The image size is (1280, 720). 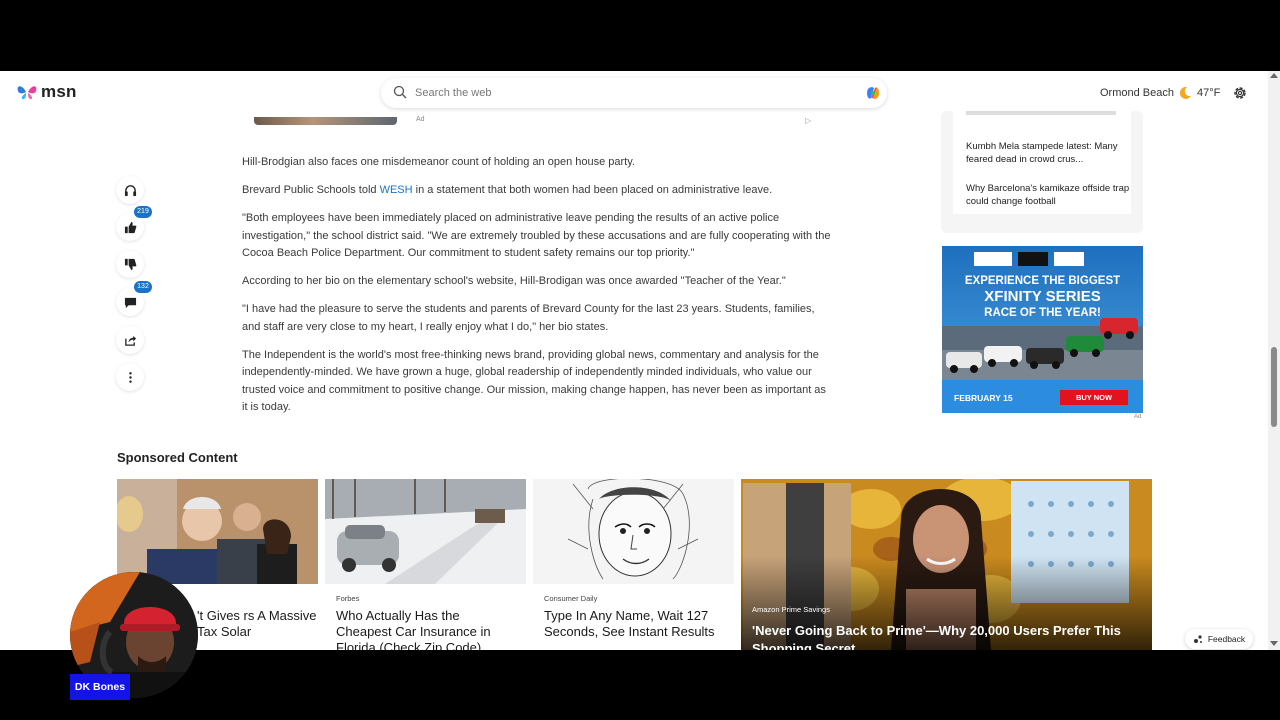 I want to click on like-button: 219, so click(x=134, y=223).